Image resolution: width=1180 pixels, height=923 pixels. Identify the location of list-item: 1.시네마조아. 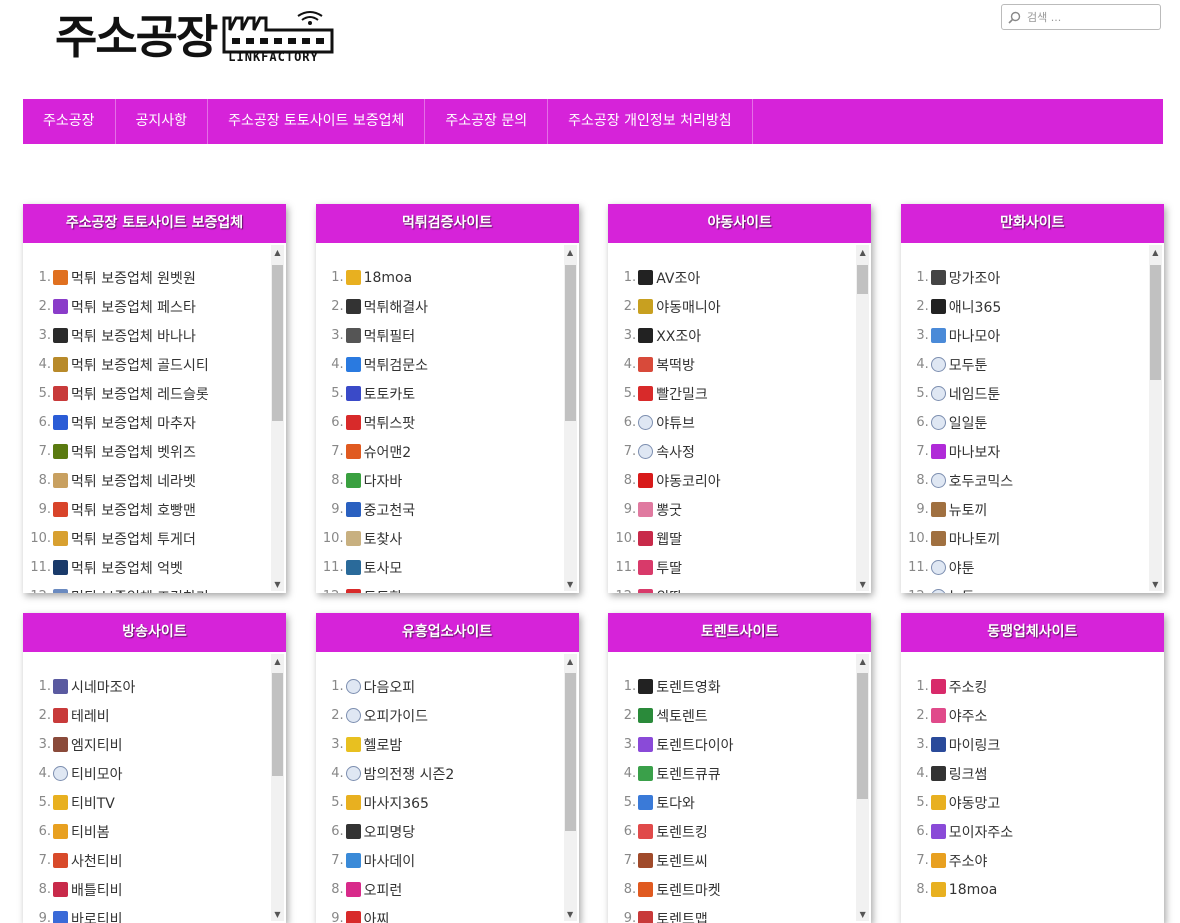
(146, 686).